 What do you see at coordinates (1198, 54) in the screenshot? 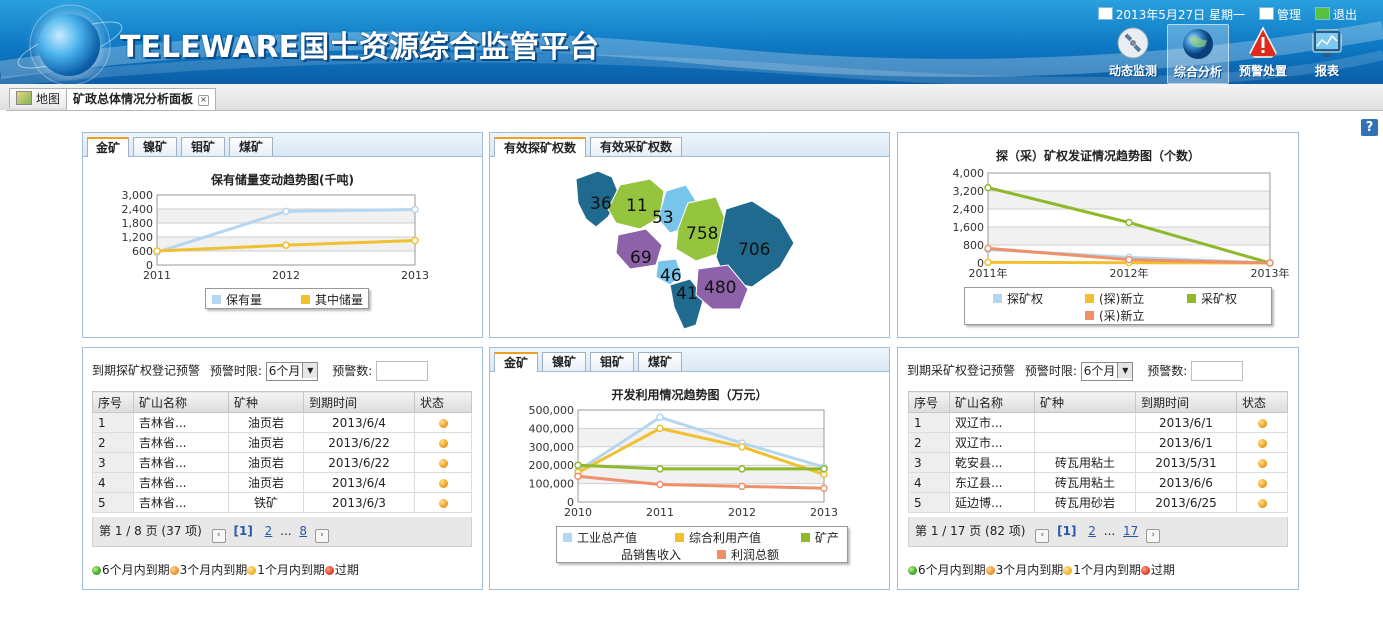
I see `nav-comprehensive-analysis: 综合分析` at bounding box center [1198, 54].